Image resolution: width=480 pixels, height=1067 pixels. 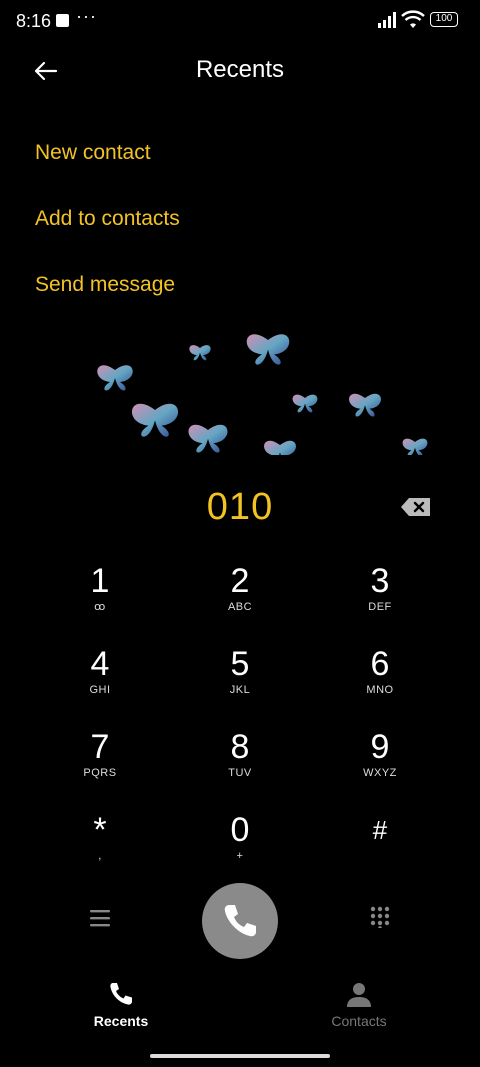 I want to click on dial-key-6: 6 MNO, so click(x=380, y=680).